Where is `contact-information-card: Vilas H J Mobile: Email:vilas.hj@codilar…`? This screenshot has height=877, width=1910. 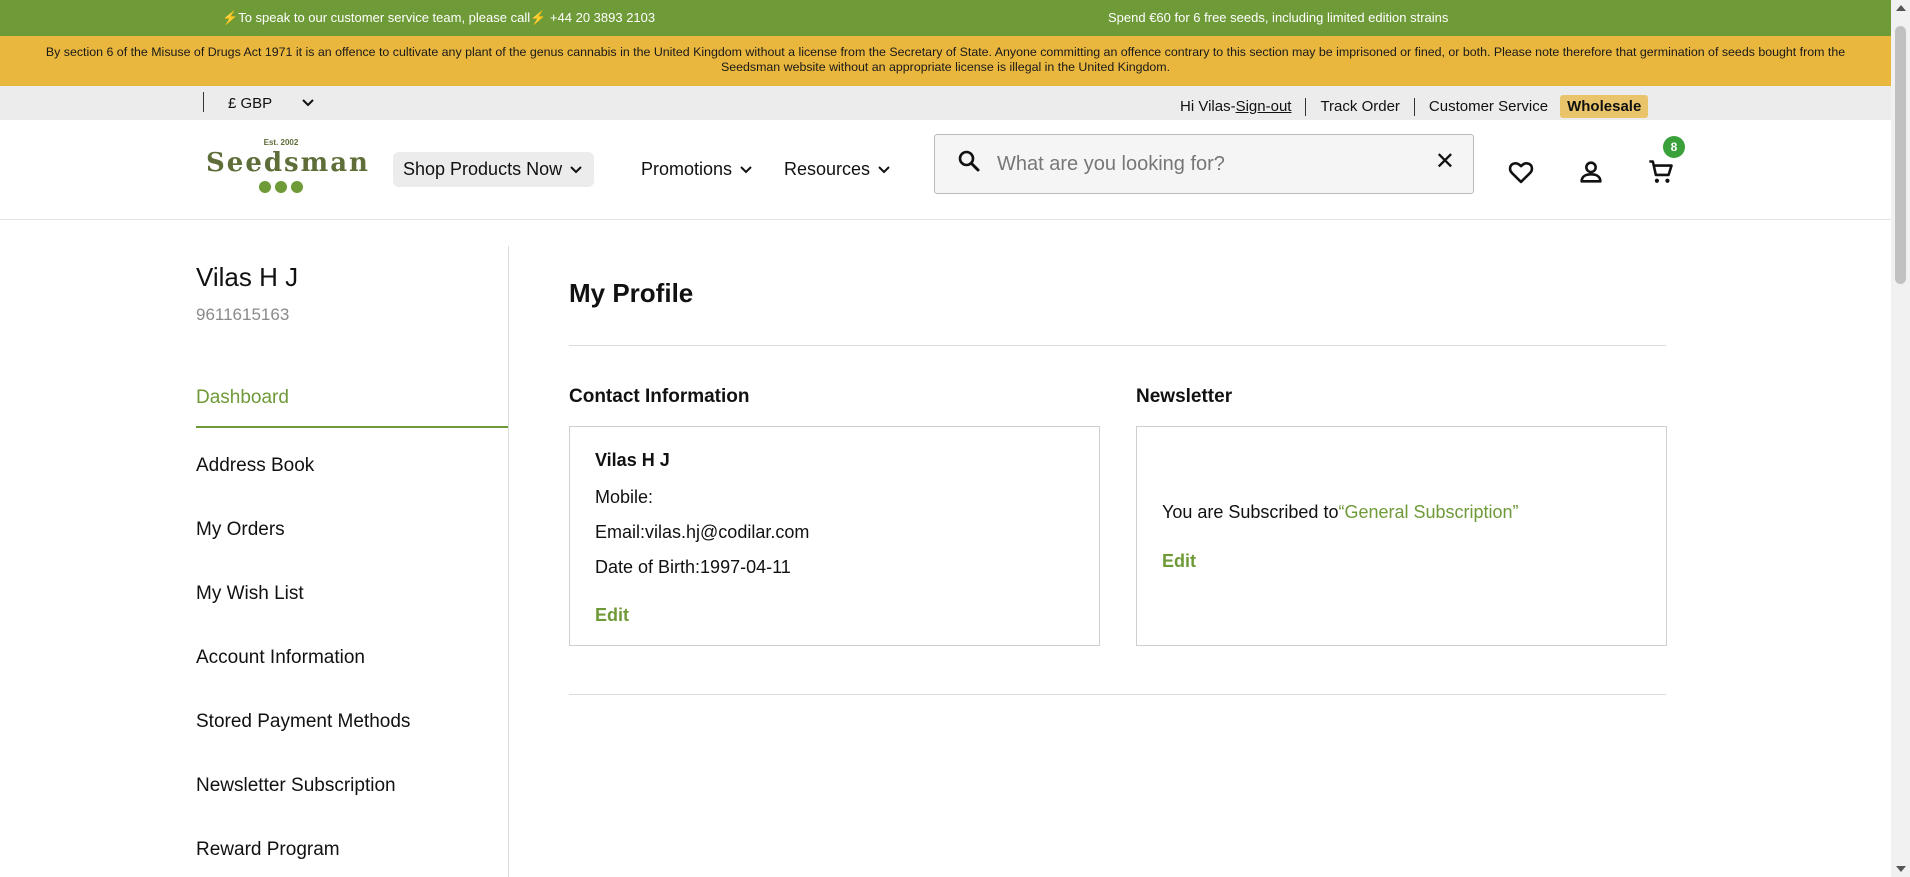
contact-information-card: Vilas H J Mobile: Email:vilas.hj@codilar… is located at coordinates (834, 536).